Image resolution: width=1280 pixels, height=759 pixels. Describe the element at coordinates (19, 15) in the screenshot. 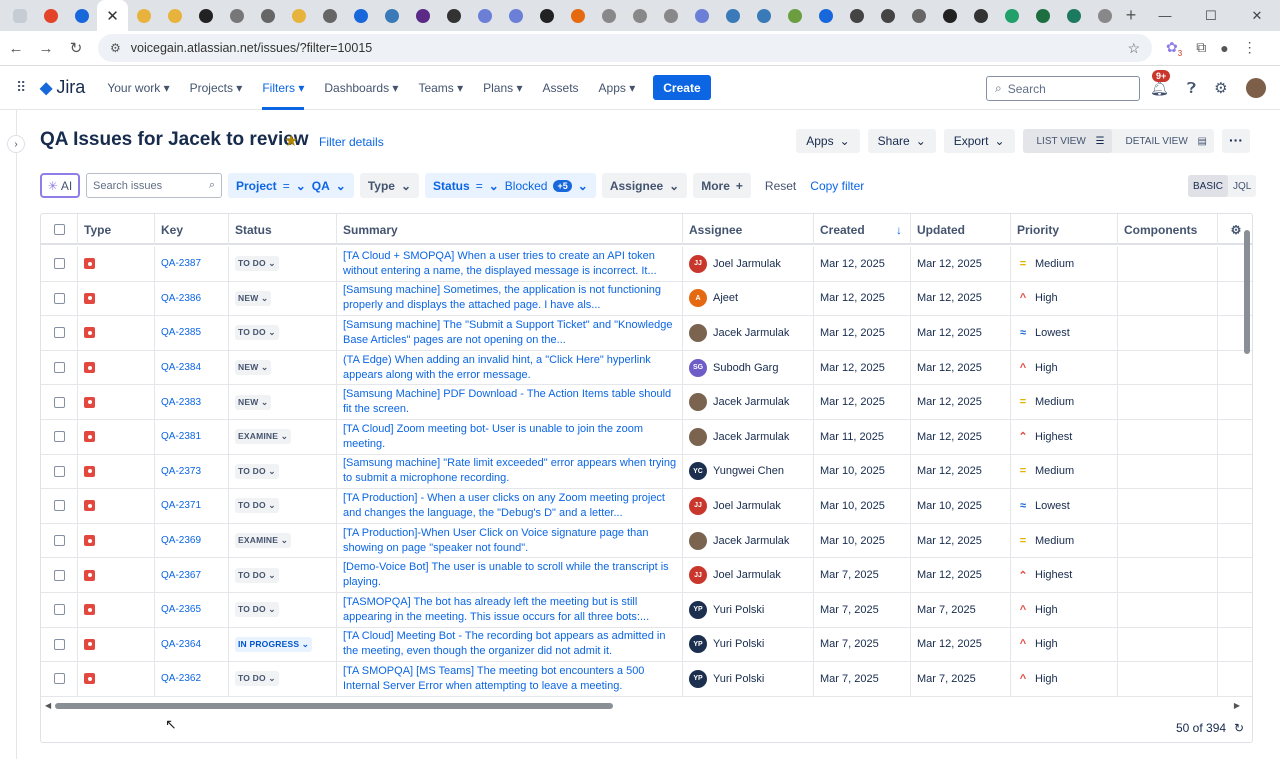

I see `tab-search-icon` at that location.